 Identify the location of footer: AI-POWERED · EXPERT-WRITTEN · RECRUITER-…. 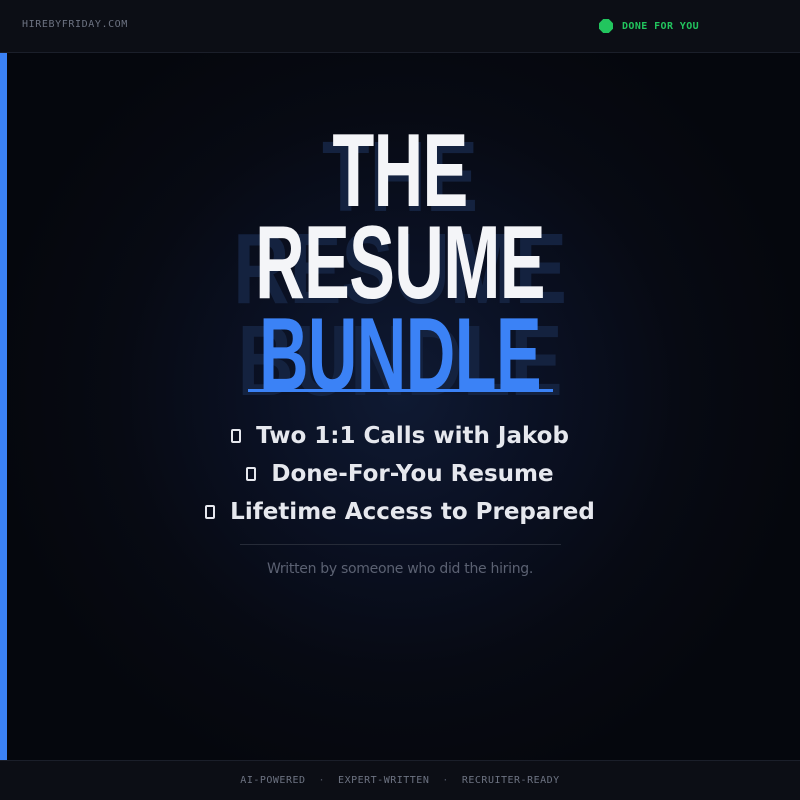
(400, 780).